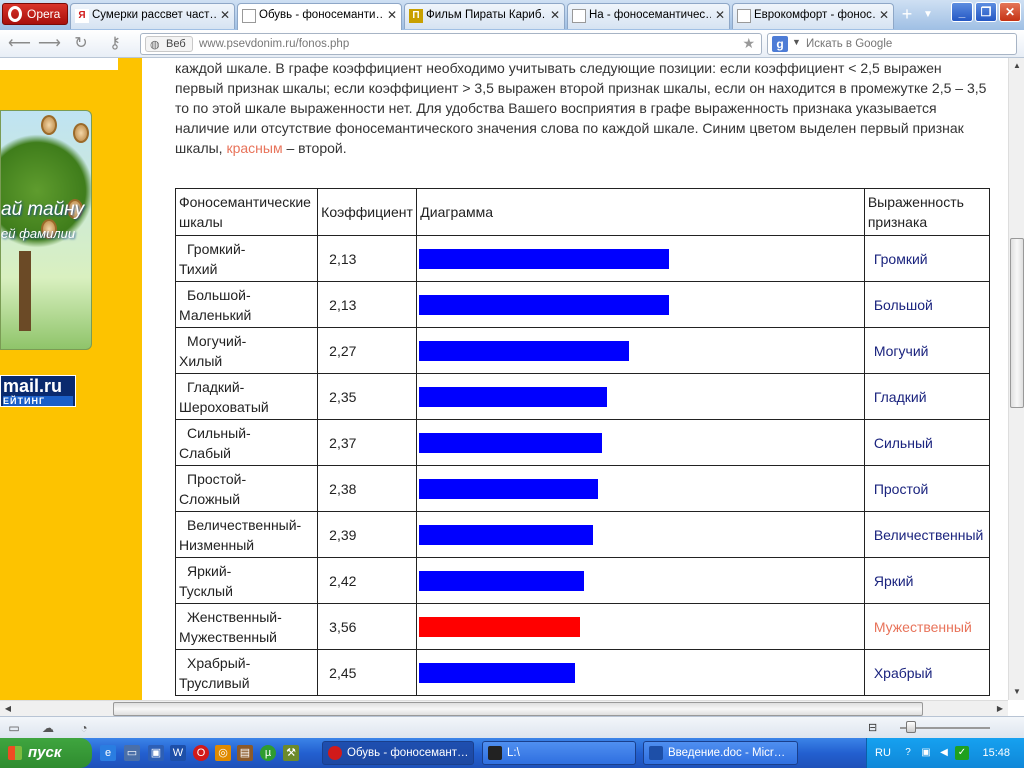 This screenshot has width=1024, height=768. Describe the element at coordinates (8, 709) in the screenshot. I see `scroll-left-arrow-icon: ◀` at that location.